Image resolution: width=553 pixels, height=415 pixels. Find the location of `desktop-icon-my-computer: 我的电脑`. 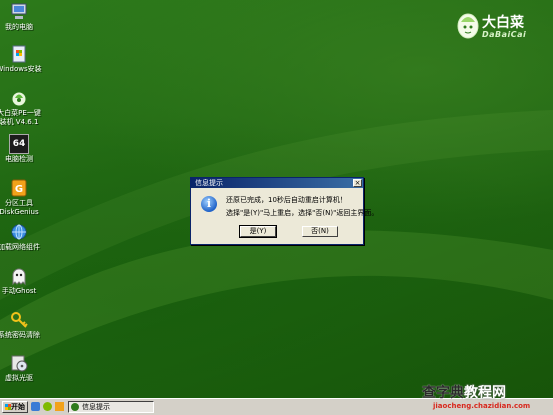

desktop-icon-my-computer: 我的电脑 is located at coordinates (21, 17).